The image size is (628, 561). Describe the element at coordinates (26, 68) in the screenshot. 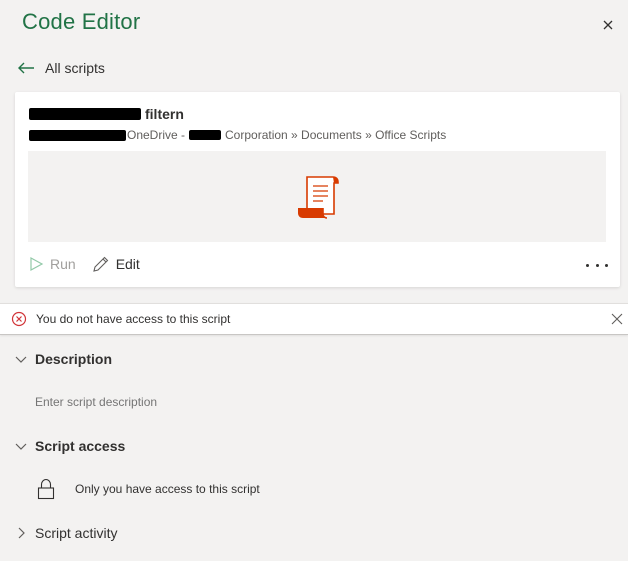

I see `arrow-left-icon` at that location.